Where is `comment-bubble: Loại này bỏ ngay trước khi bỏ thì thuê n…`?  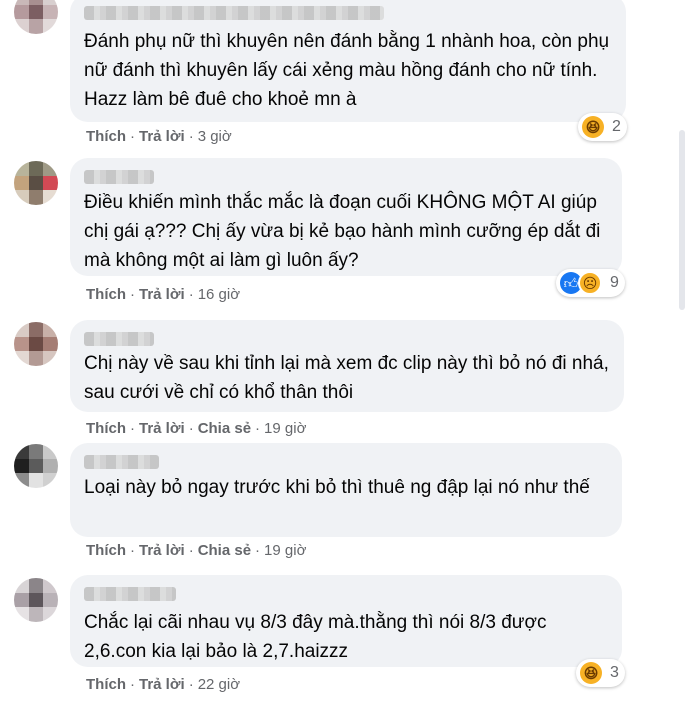
comment-bubble: Loại này bỏ ngay trước khi bỏ thì thuê n… is located at coordinates (346, 490).